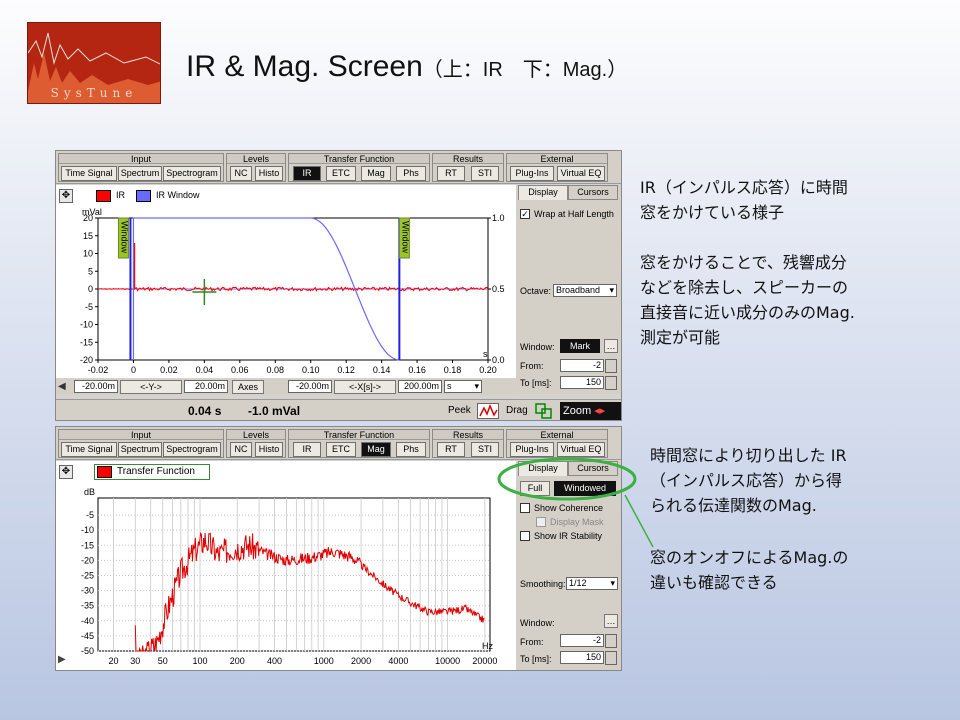 The image size is (960, 720). What do you see at coordinates (593, 192) in the screenshot?
I see `tab-cursors: Cursors` at bounding box center [593, 192].